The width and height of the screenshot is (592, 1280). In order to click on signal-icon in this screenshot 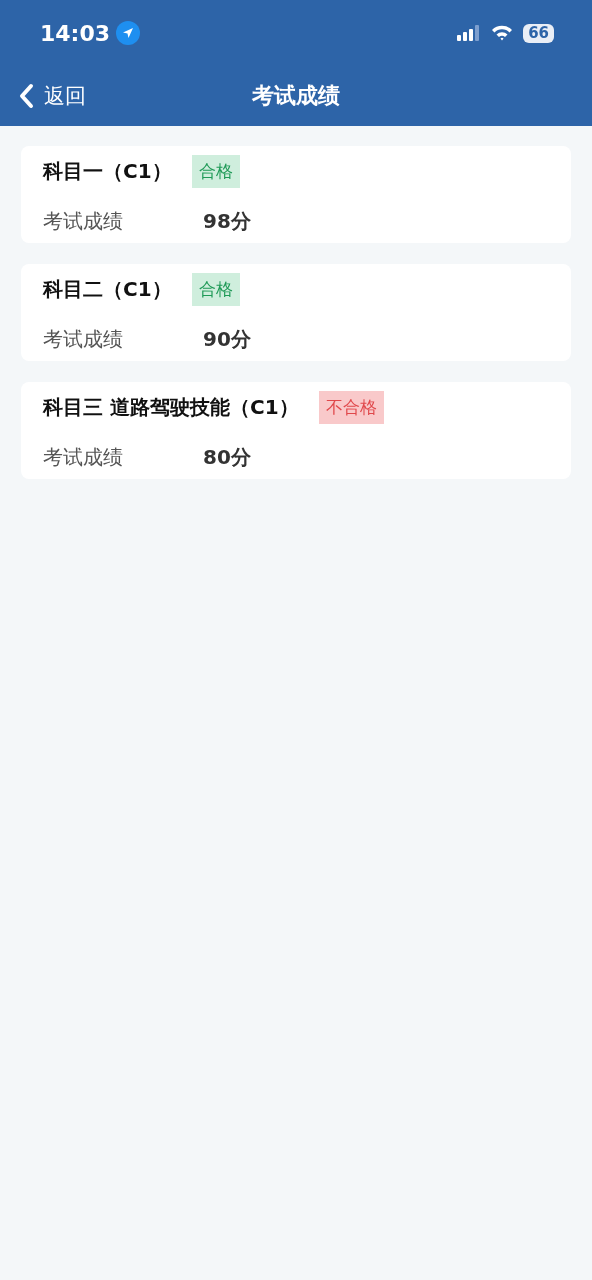, I will do `click(469, 33)`.